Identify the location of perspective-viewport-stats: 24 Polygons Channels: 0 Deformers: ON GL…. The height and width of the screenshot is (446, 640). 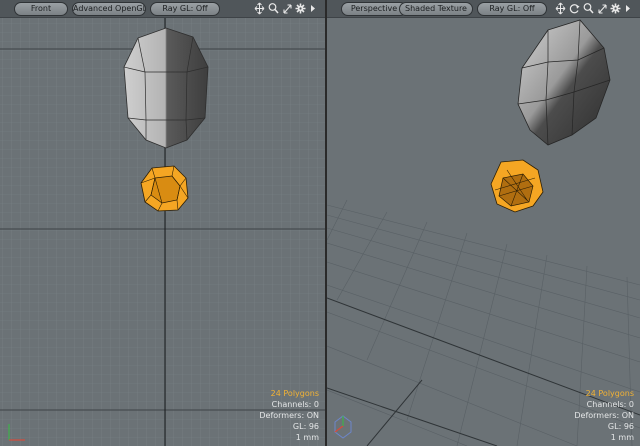
(604, 415).